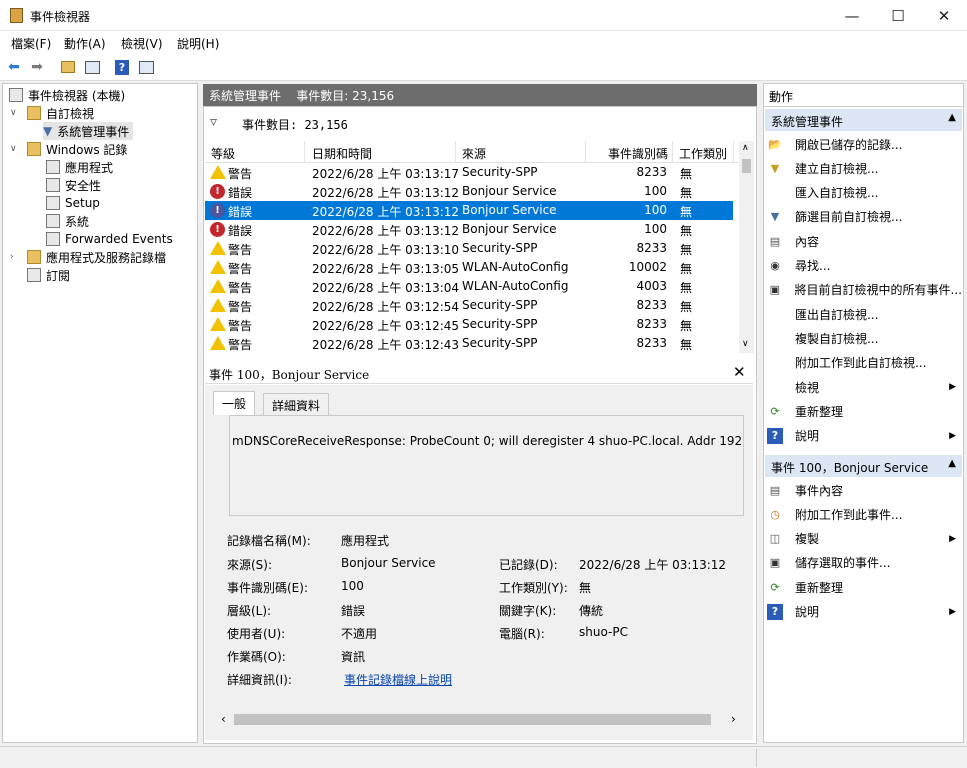 Image resolution: width=967 pixels, height=768 pixels. I want to click on table-row: 警告 2022/6/28 上午 03:12:43 Security-SPP 8233 無, so click(469, 343).